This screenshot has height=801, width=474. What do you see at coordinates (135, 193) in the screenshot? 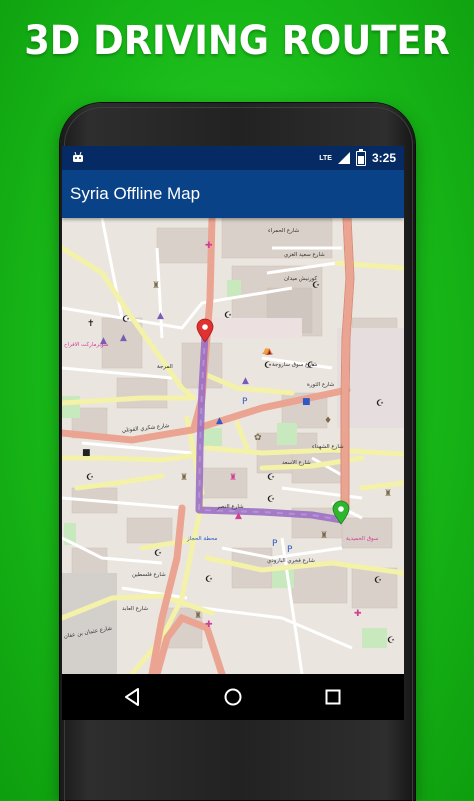
I see `app-title: Syria Offline Map` at bounding box center [135, 193].